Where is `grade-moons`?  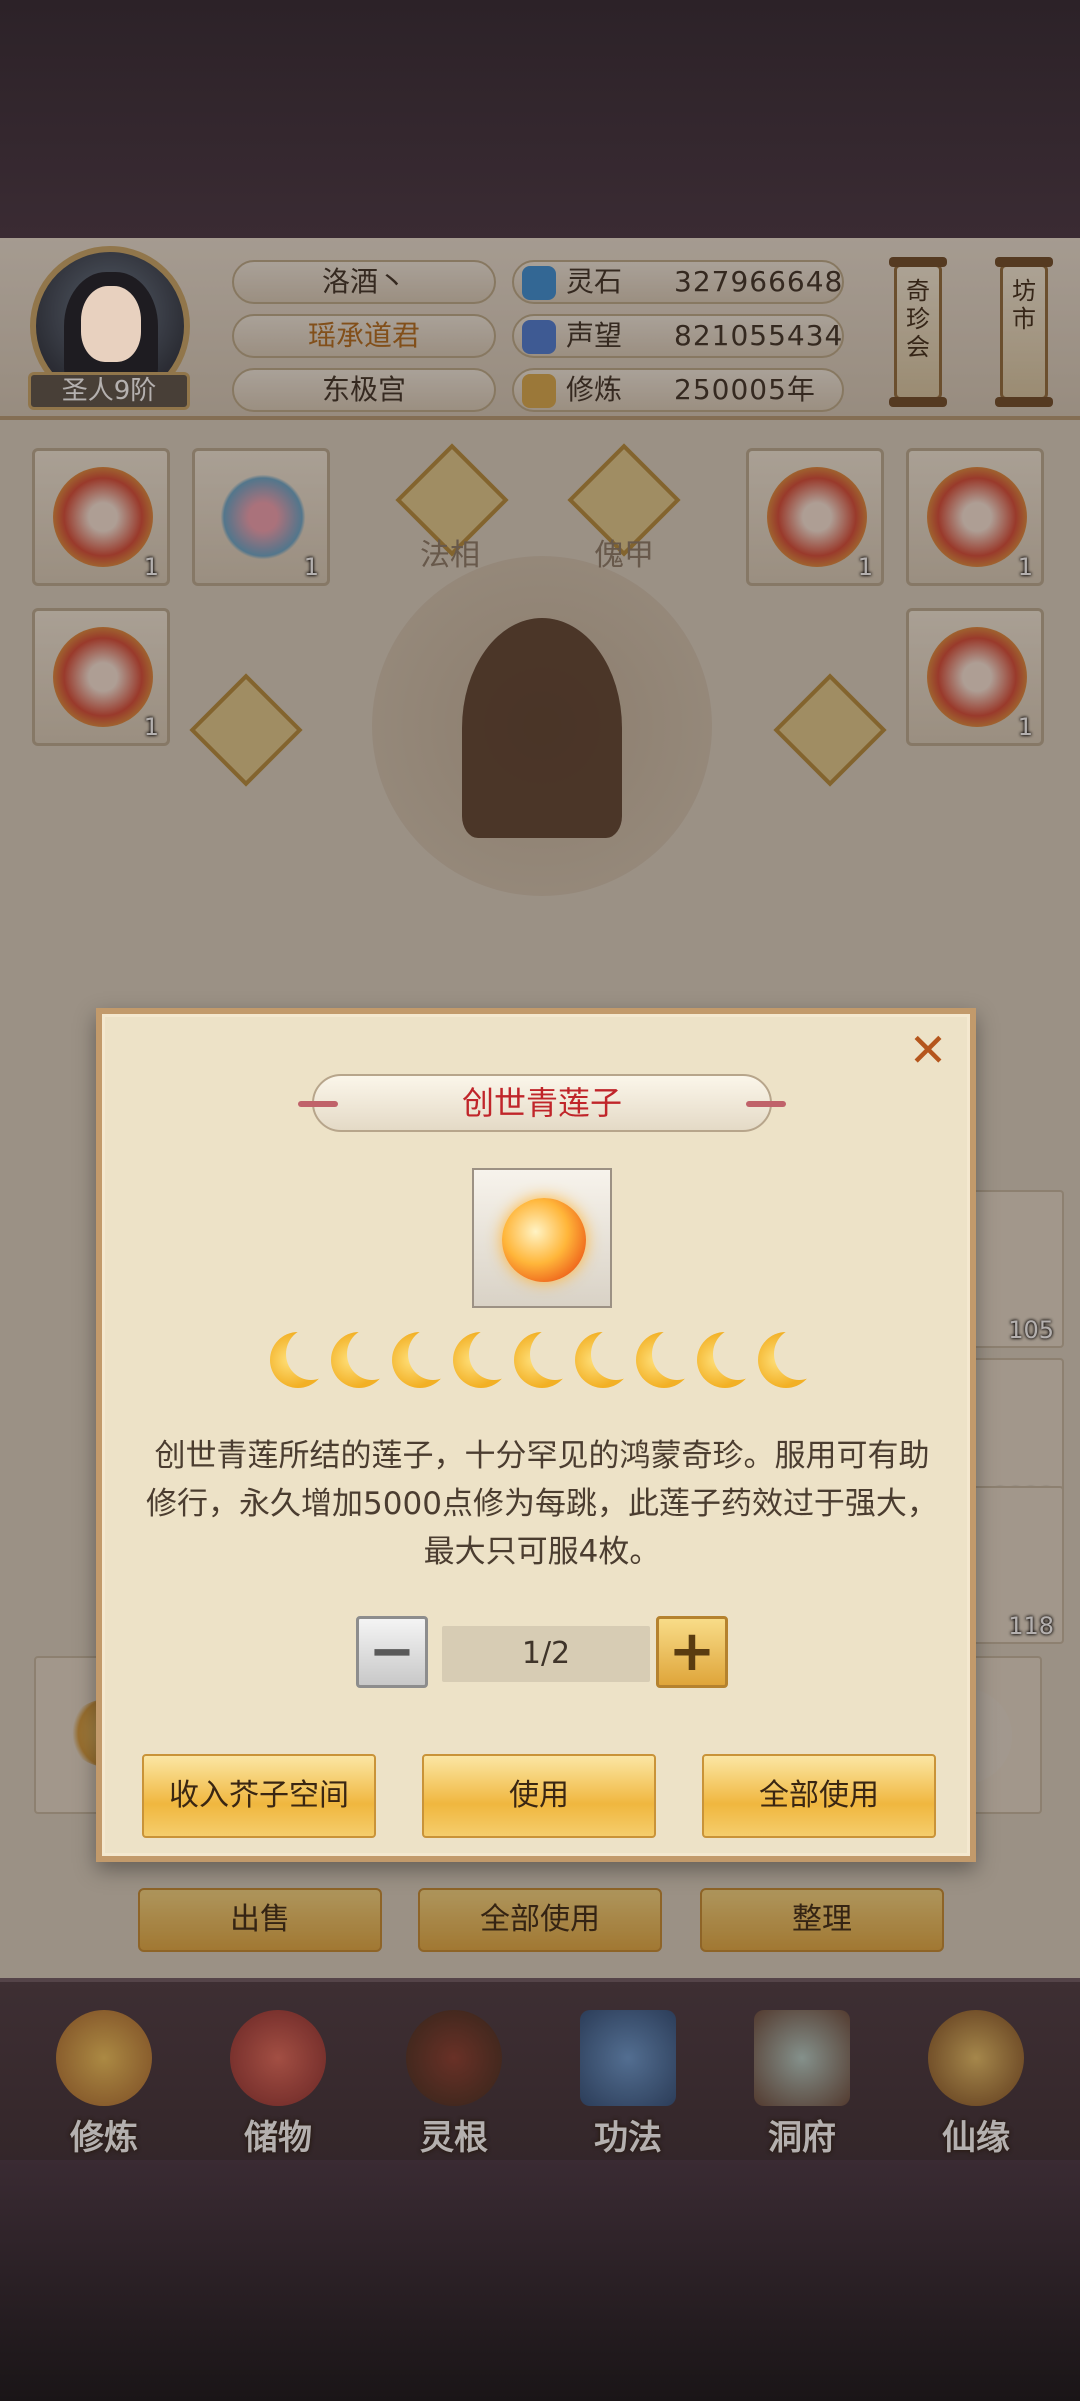
grade-moons is located at coordinates (547, 1360).